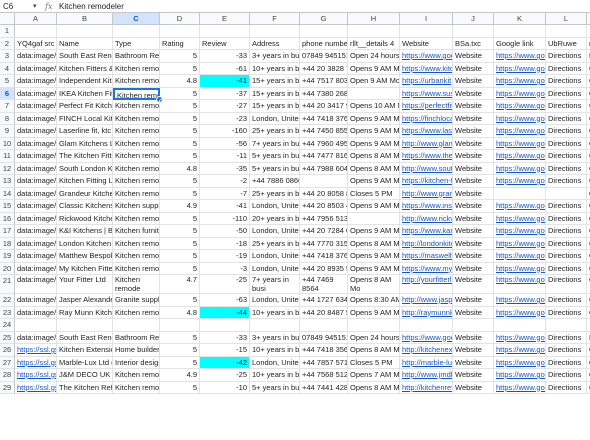 The image size is (590, 440). What do you see at coordinates (136, 19) in the screenshot?
I see `column-header-c: C` at bounding box center [136, 19].